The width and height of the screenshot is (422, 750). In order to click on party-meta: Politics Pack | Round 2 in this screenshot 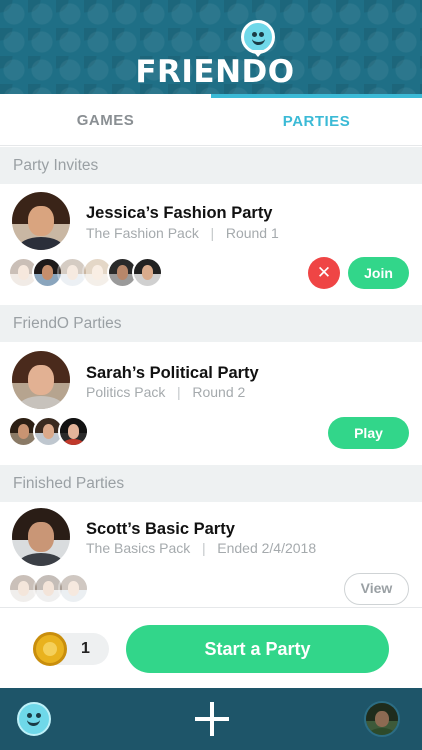, I will do `click(165, 392)`.